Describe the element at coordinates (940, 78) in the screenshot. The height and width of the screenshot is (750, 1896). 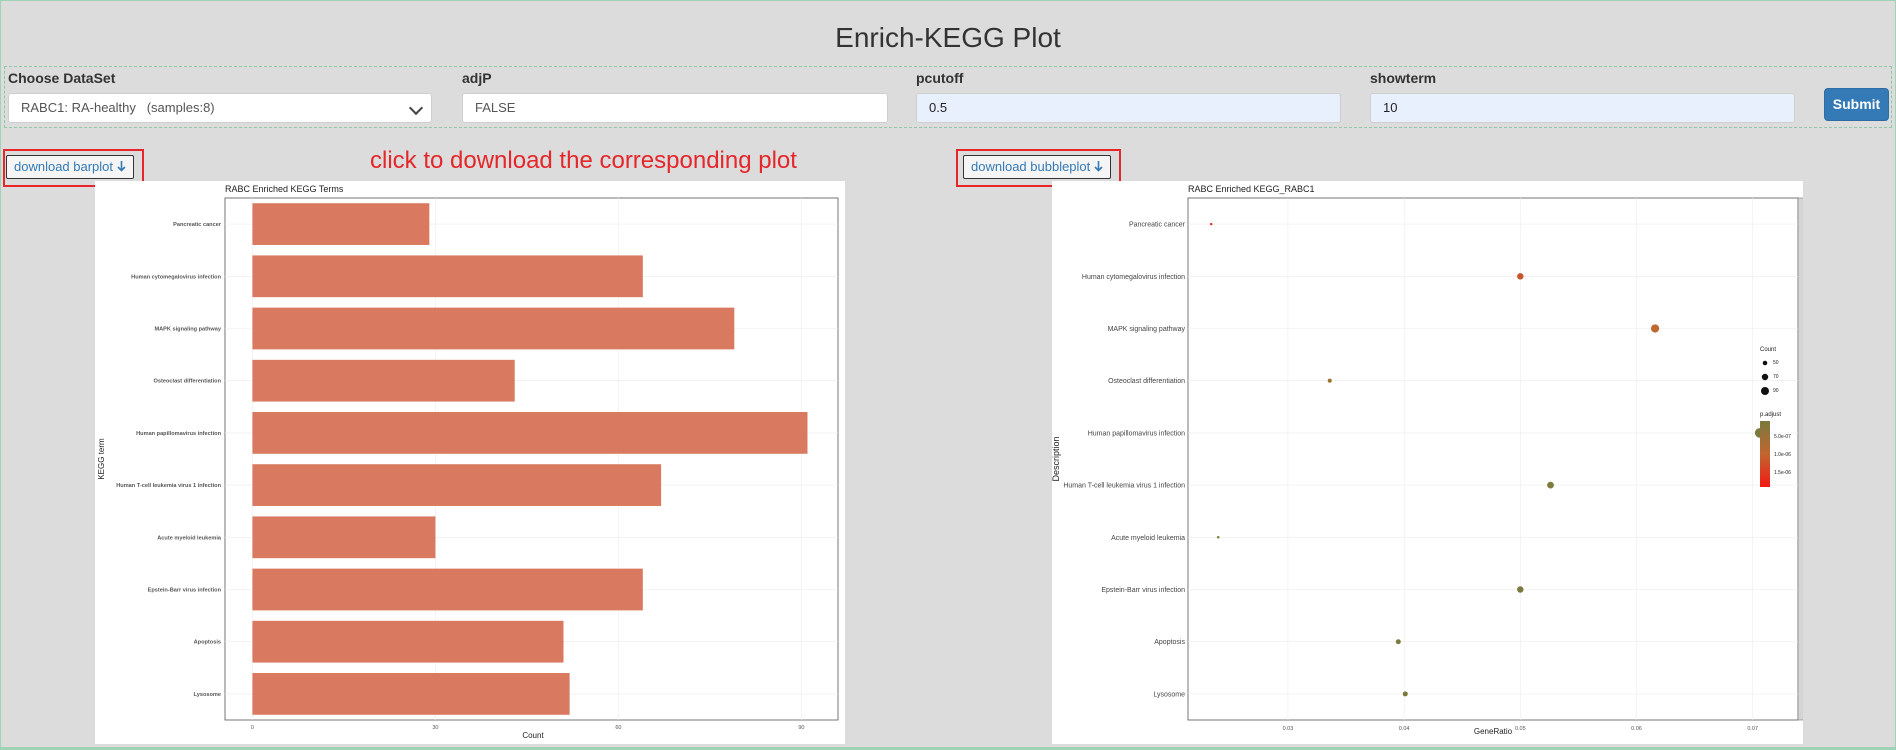
I see `pcutoff-label: pcutoff` at that location.